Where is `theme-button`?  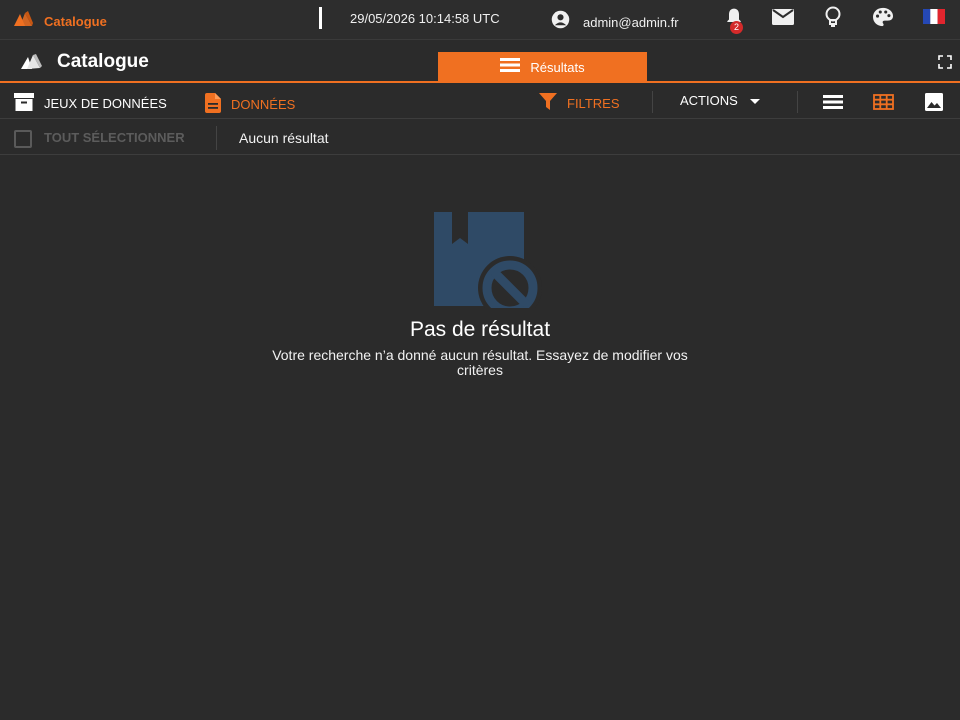
theme-button is located at coordinates (883, 19).